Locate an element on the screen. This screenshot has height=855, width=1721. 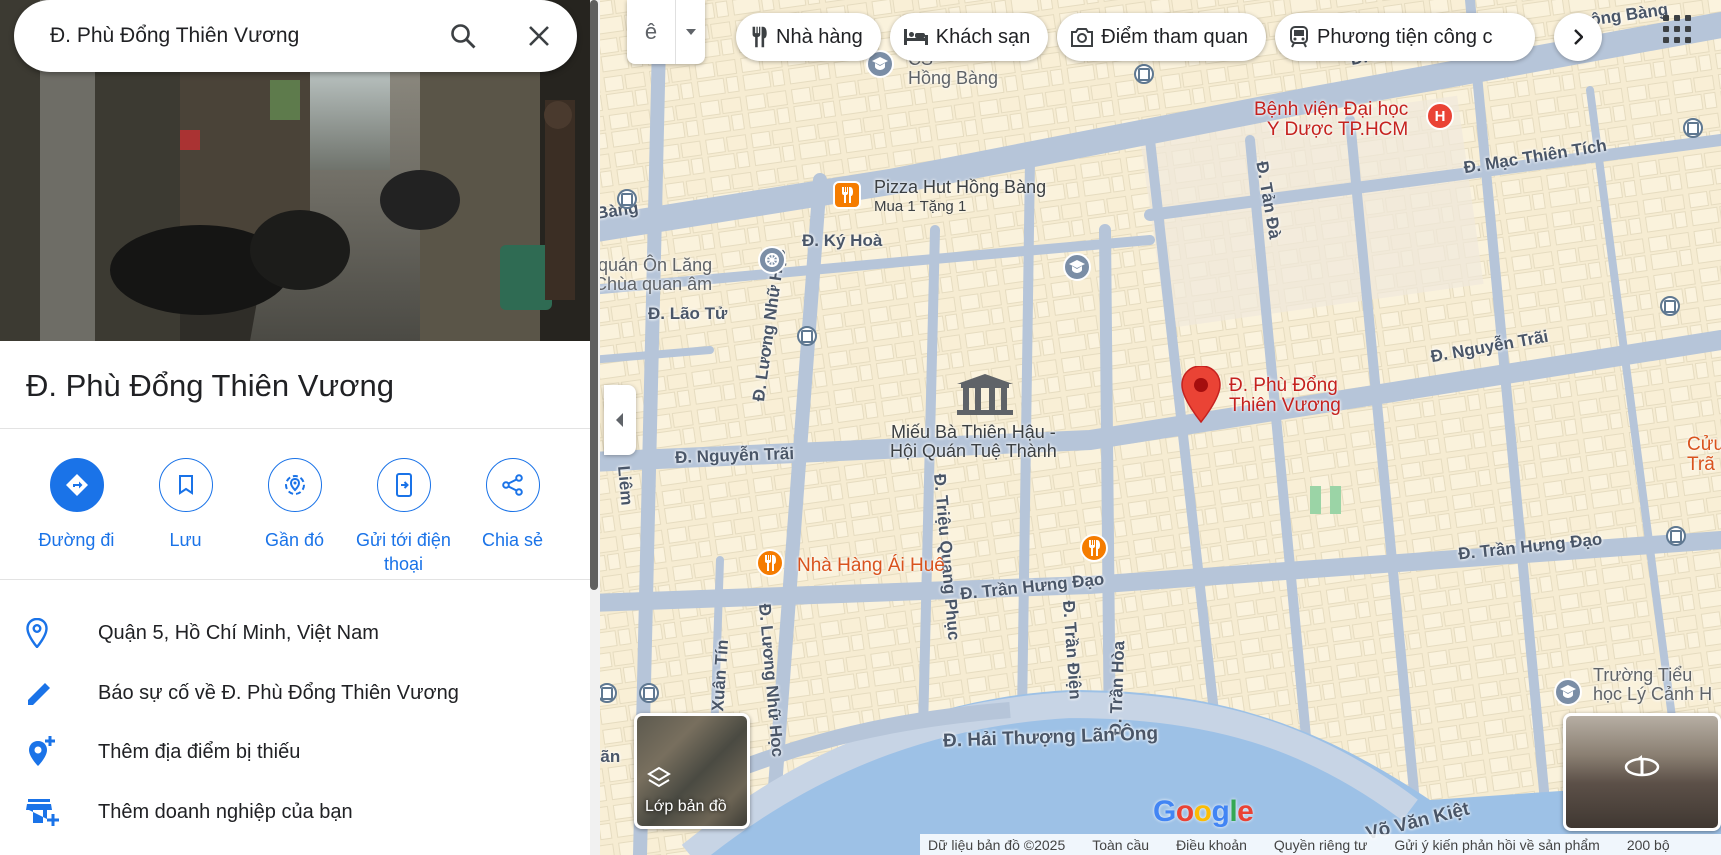
footer-global-link: Toàn cầu is located at coordinates (1120, 845).